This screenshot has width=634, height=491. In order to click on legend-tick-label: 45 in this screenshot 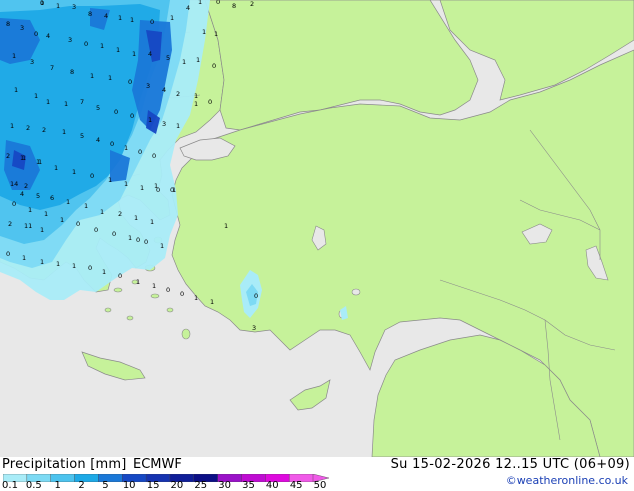, I will do `click(296, 485)`.